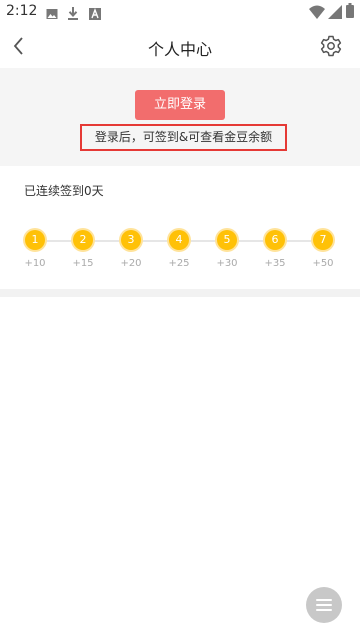  Describe the element at coordinates (95, 14) in the screenshot. I see `font-icon` at that location.